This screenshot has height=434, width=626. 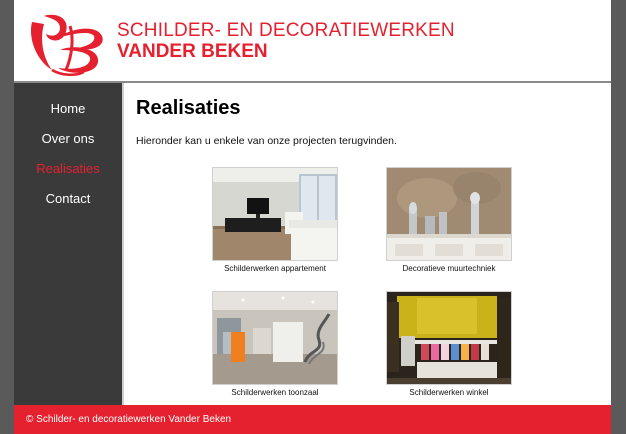 What do you see at coordinates (68, 138) in the screenshot?
I see `nav-item-over-ons: Over ons` at bounding box center [68, 138].